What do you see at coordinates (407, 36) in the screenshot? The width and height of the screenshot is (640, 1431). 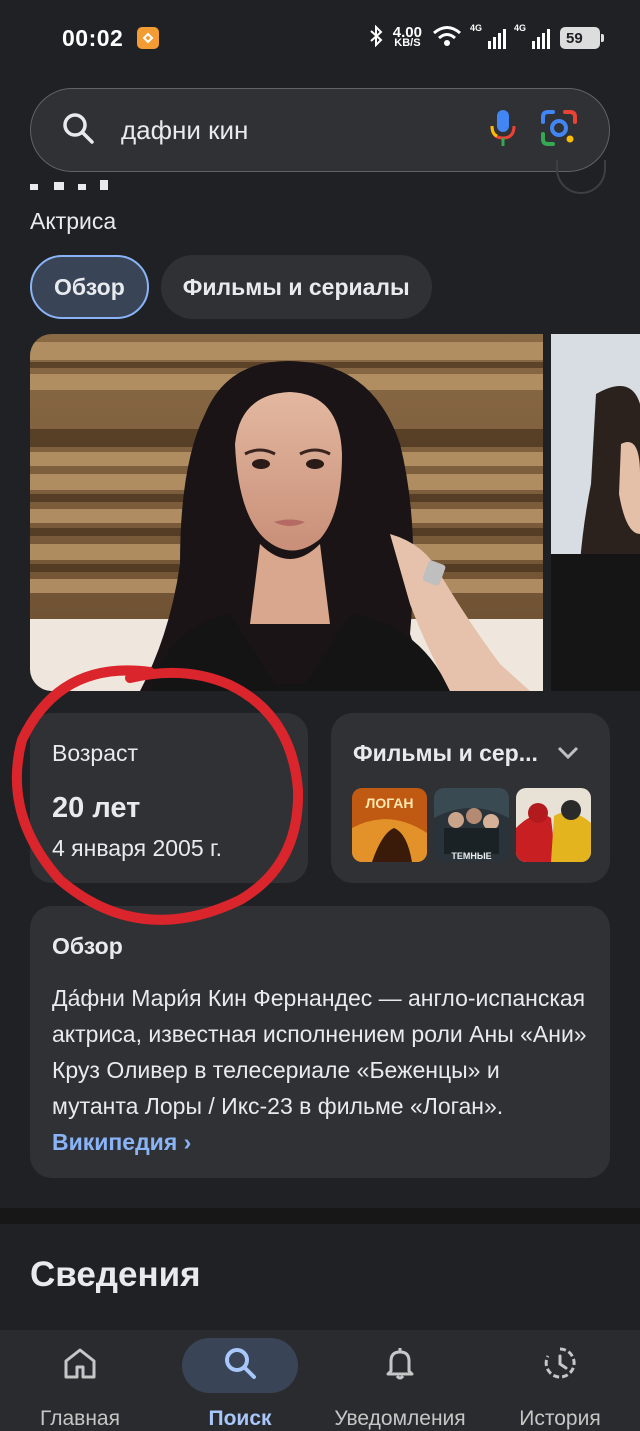 I see `network-speed: 4.00 KB/S` at bounding box center [407, 36].